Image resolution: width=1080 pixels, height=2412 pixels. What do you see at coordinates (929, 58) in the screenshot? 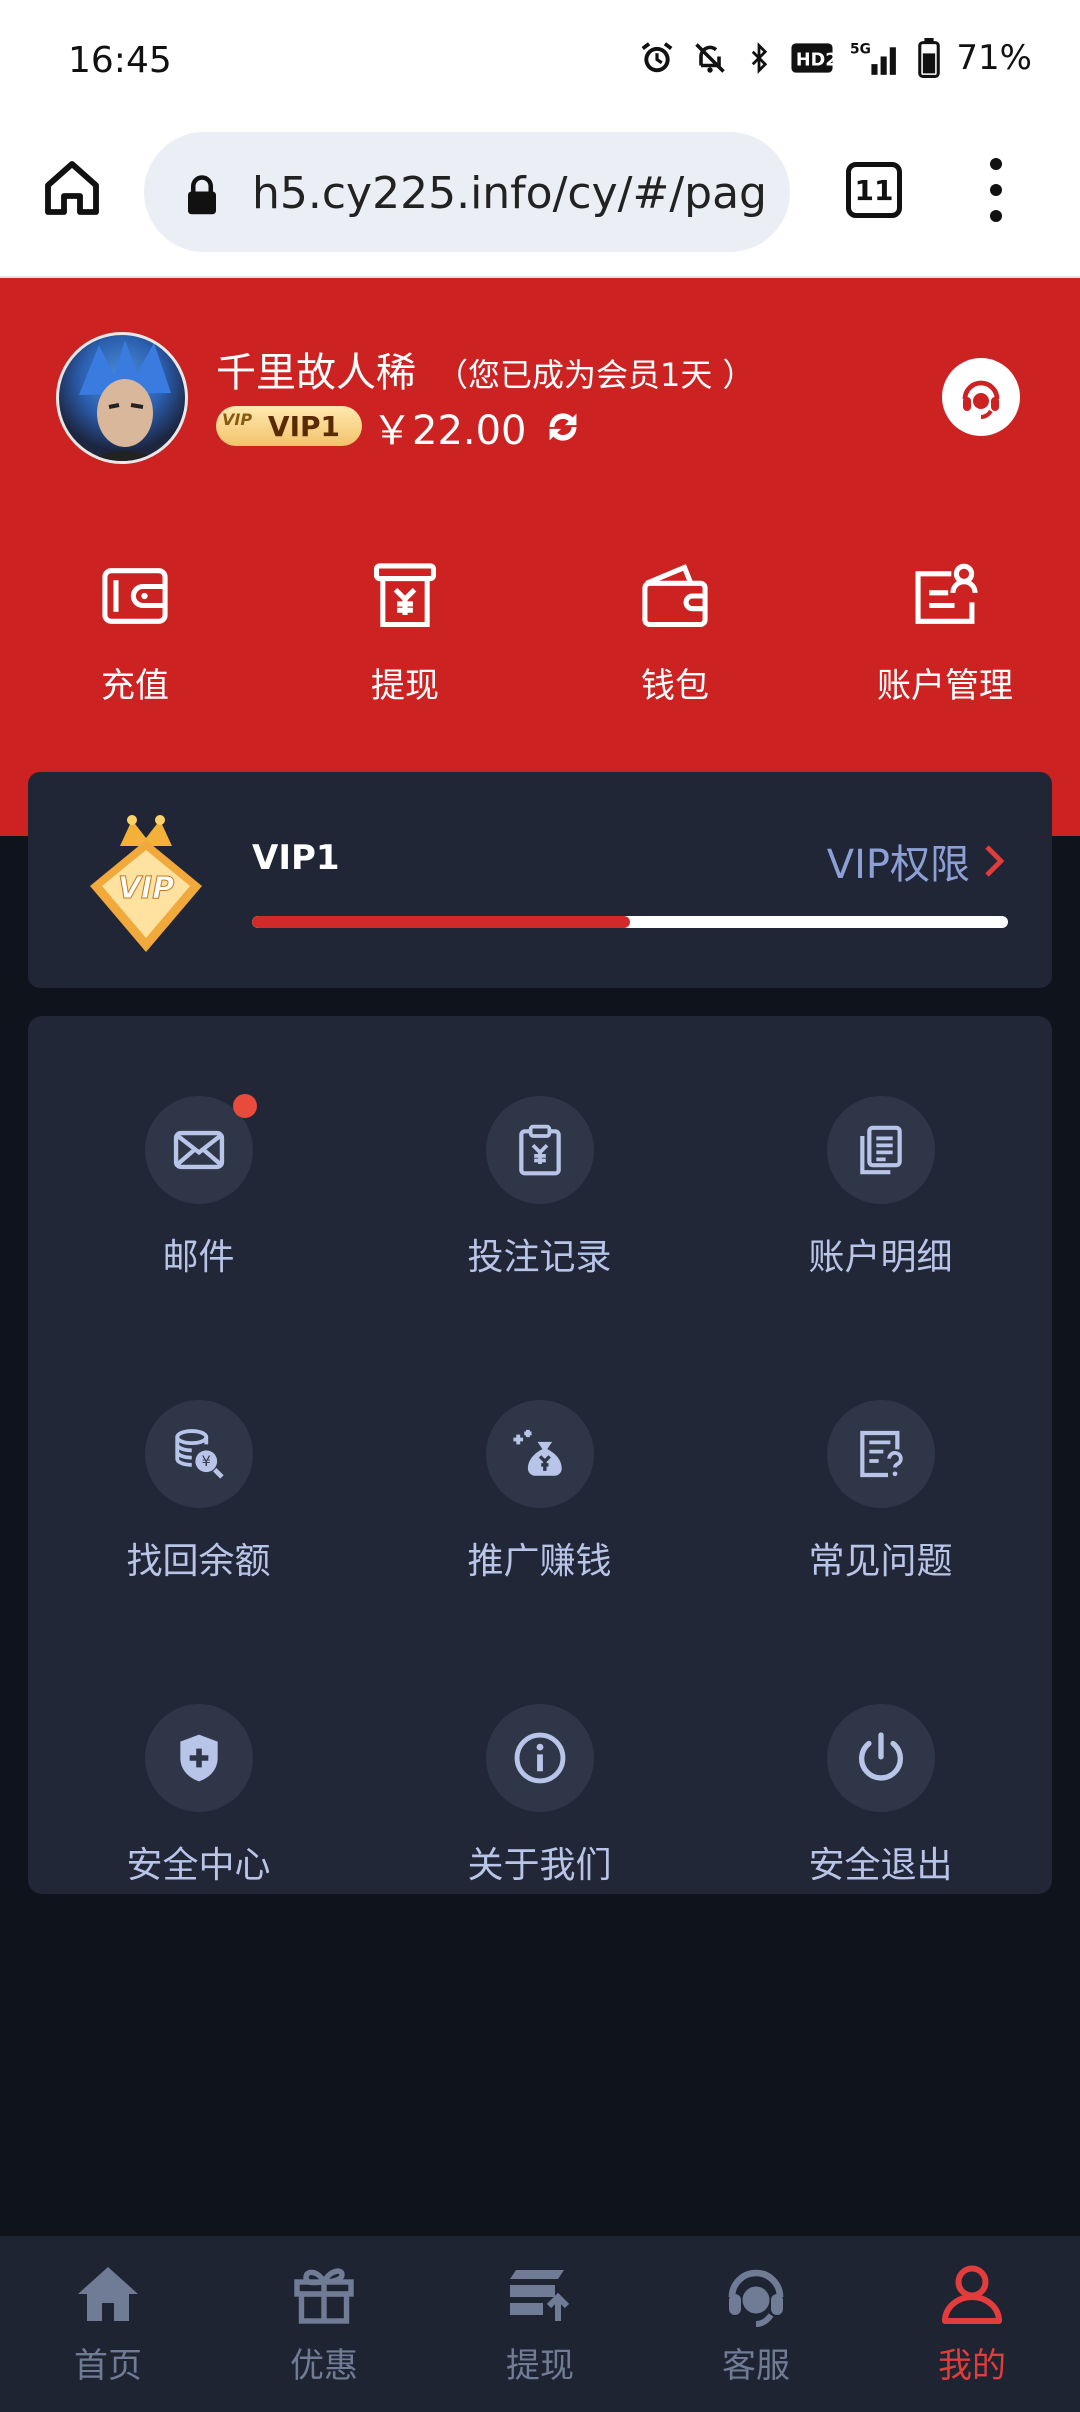
I see `battery-icon` at bounding box center [929, 58].